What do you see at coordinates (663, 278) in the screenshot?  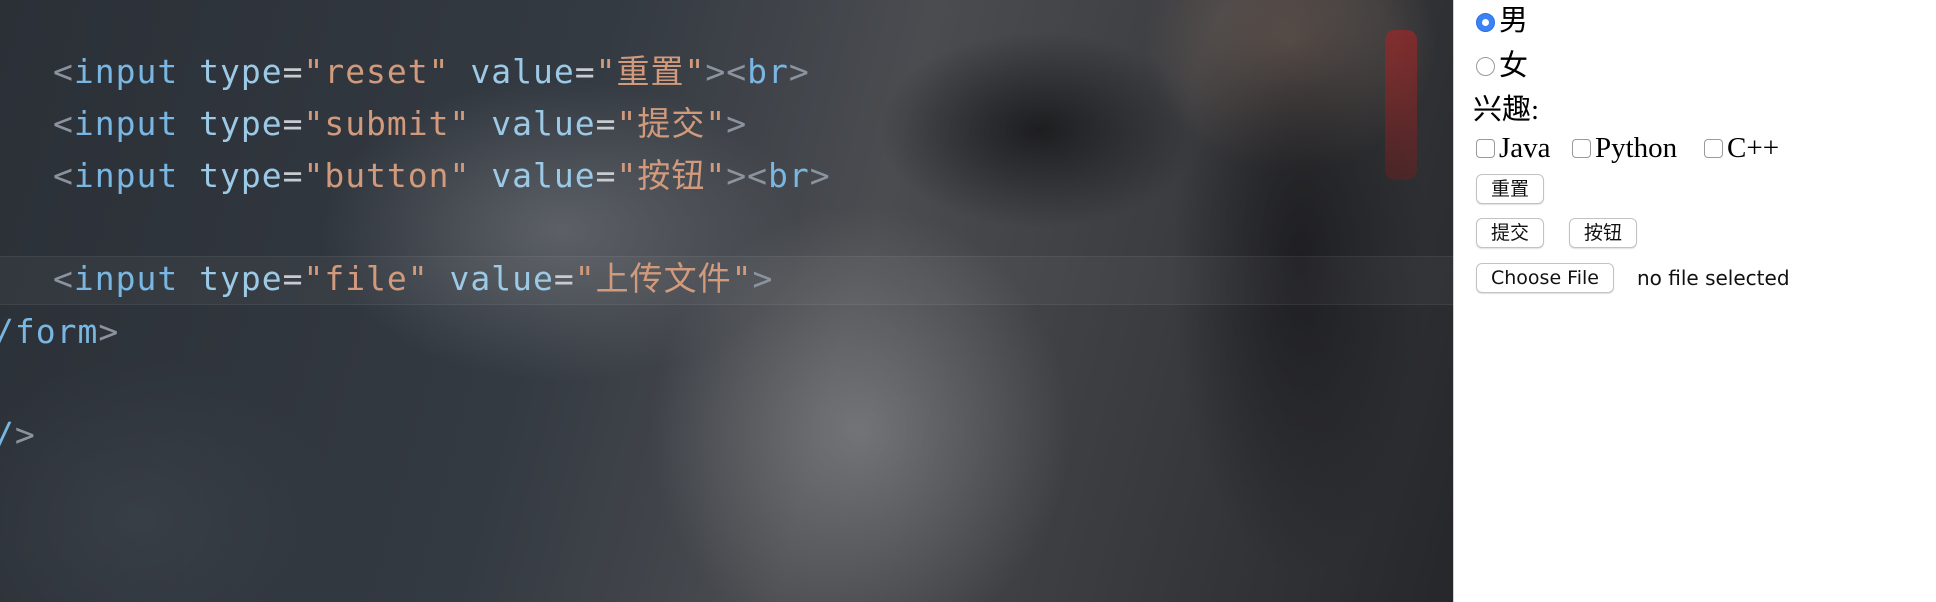 I see `code-token: "上传文件"` at bounding box center [663, 278].